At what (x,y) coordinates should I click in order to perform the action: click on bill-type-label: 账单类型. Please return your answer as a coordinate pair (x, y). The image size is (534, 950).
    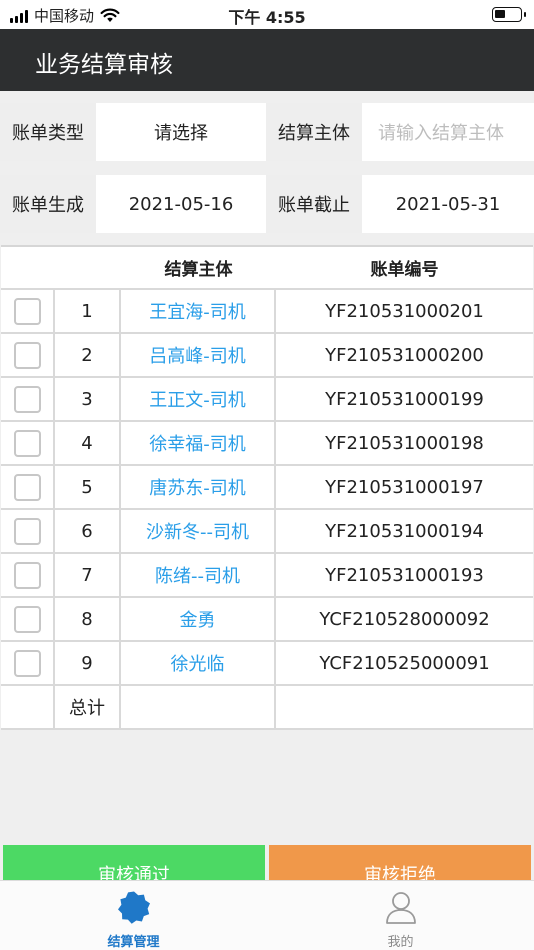
    Looking at the image, I should click on (48, 132).